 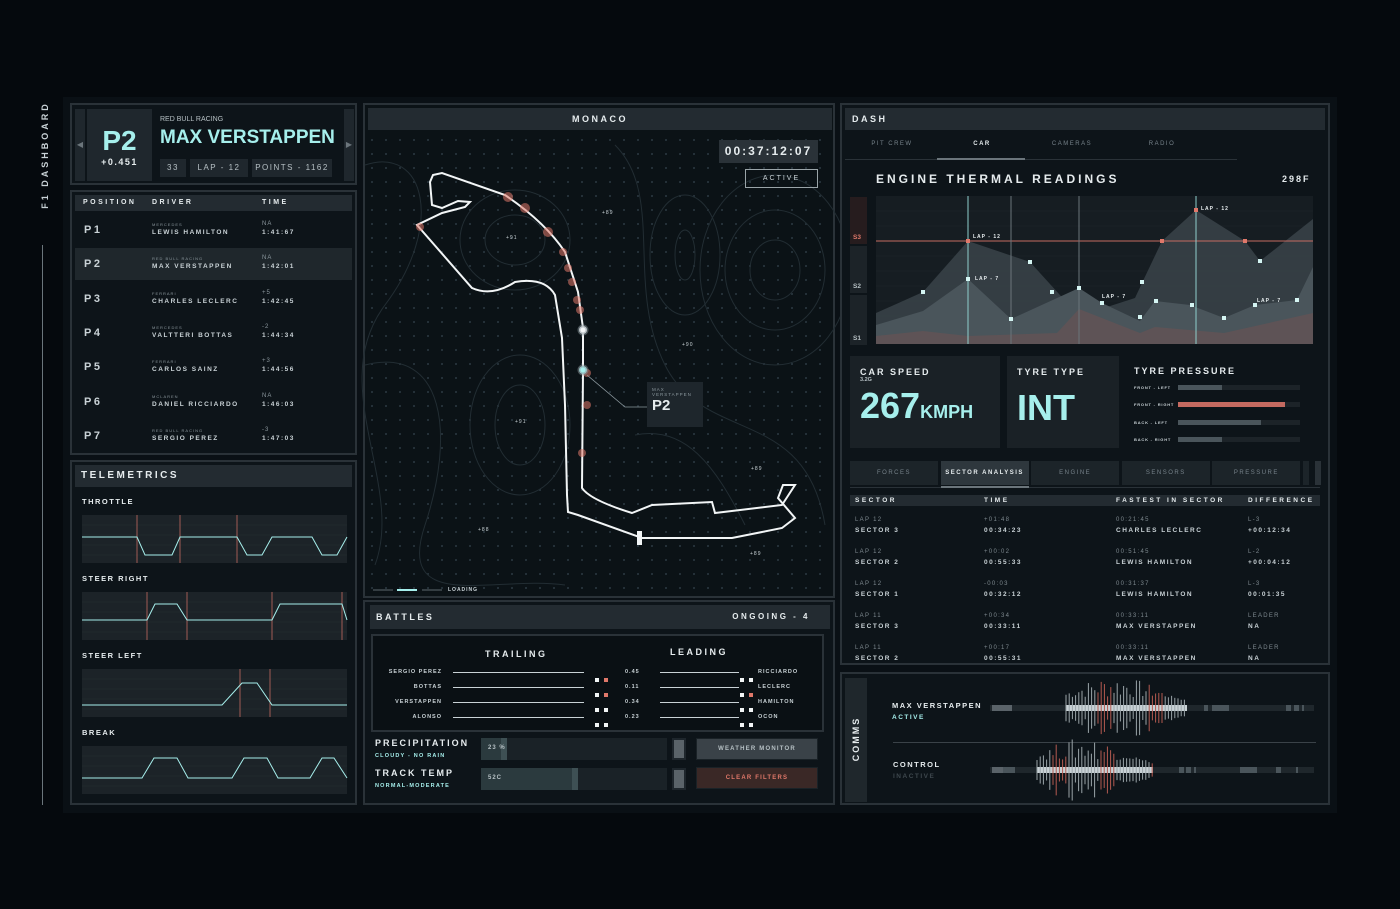 I want to click on tyre-pressure-label: TYRE PRESSURE, so click(x=1185, y=371).